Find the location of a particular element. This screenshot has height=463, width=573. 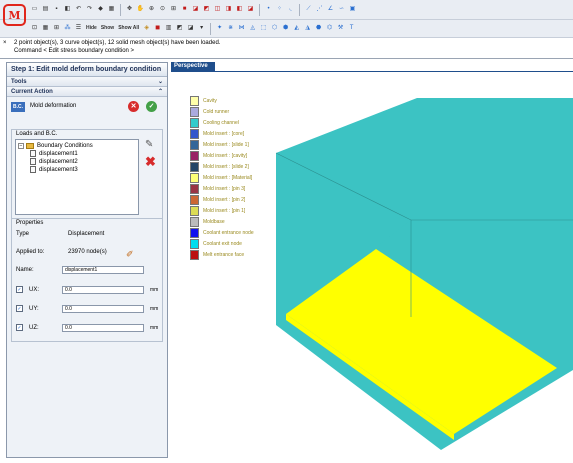

ux-checkbox: ✓ is located at coordinates (19, 289).